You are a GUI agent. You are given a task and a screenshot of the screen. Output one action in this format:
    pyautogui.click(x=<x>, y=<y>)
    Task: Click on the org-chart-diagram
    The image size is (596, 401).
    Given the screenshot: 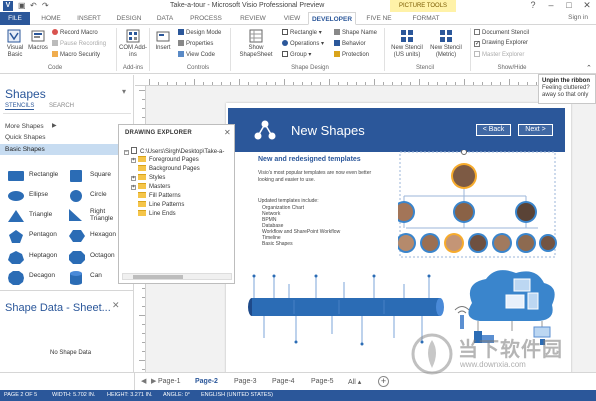 What is the action you would take?
    pyautogui.click(x=478, y=205)
    